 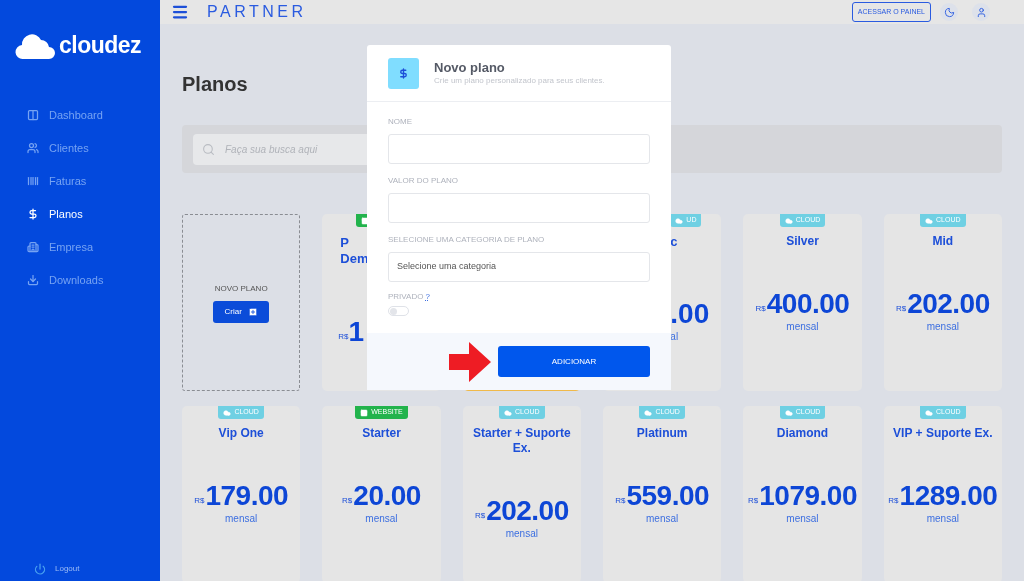 I want to click on field-label: SELECIONE UMA CATEGORIA DE PLANO, so click(x=467, y=240).